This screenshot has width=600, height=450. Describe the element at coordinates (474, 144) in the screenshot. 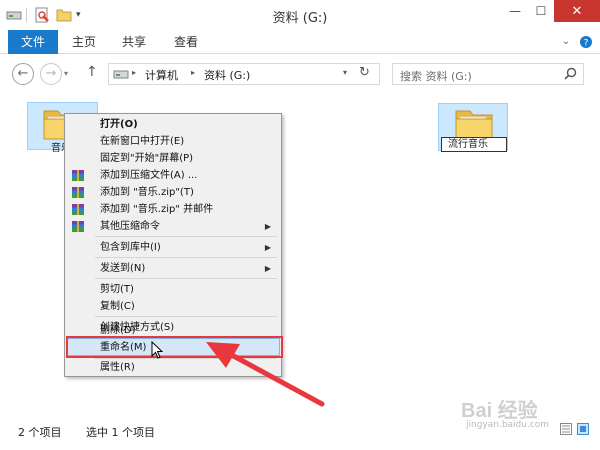

I see `rename-input: 流行音乐` at that location.